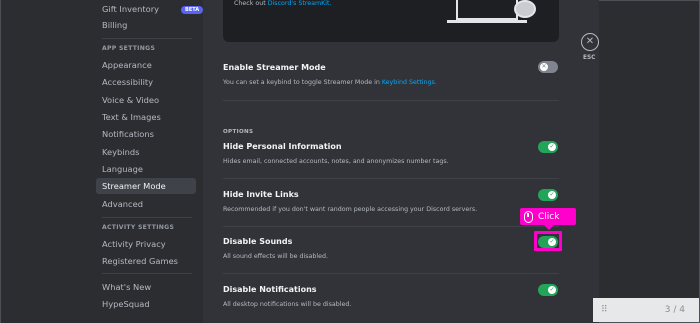  I want to click on app-settings-header: APP SETTINGS, so click(129, 48).